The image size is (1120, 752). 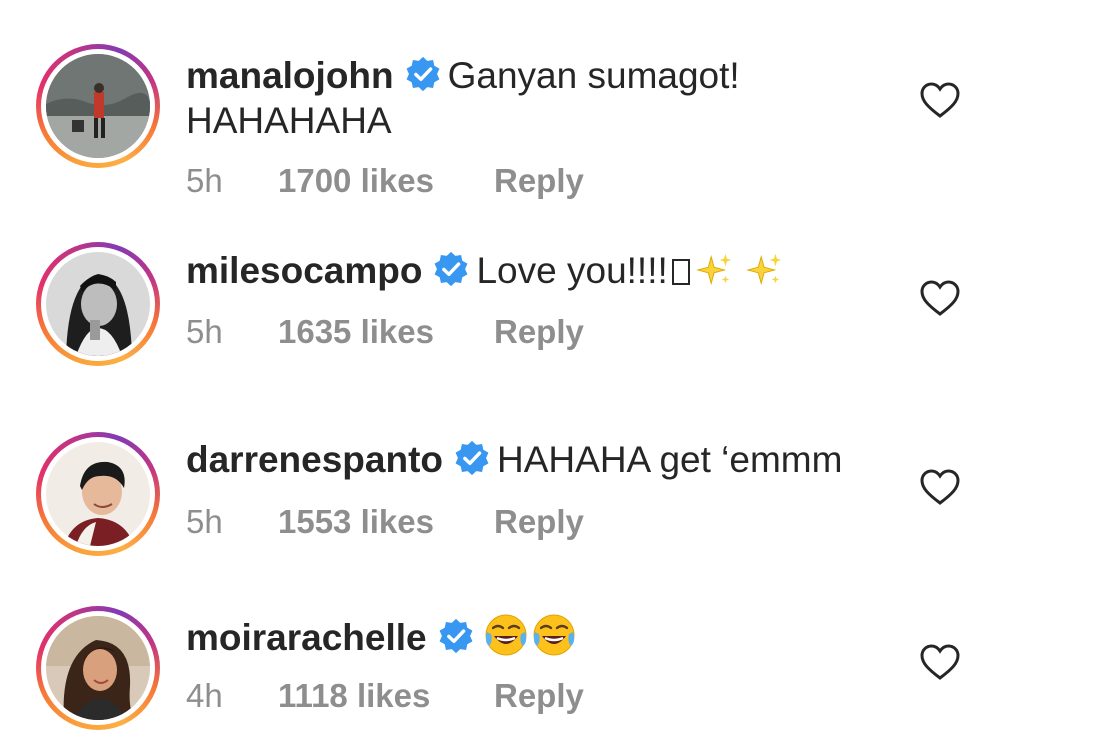 I want to click on timestamp: 4h, so click(x=204, y=695).